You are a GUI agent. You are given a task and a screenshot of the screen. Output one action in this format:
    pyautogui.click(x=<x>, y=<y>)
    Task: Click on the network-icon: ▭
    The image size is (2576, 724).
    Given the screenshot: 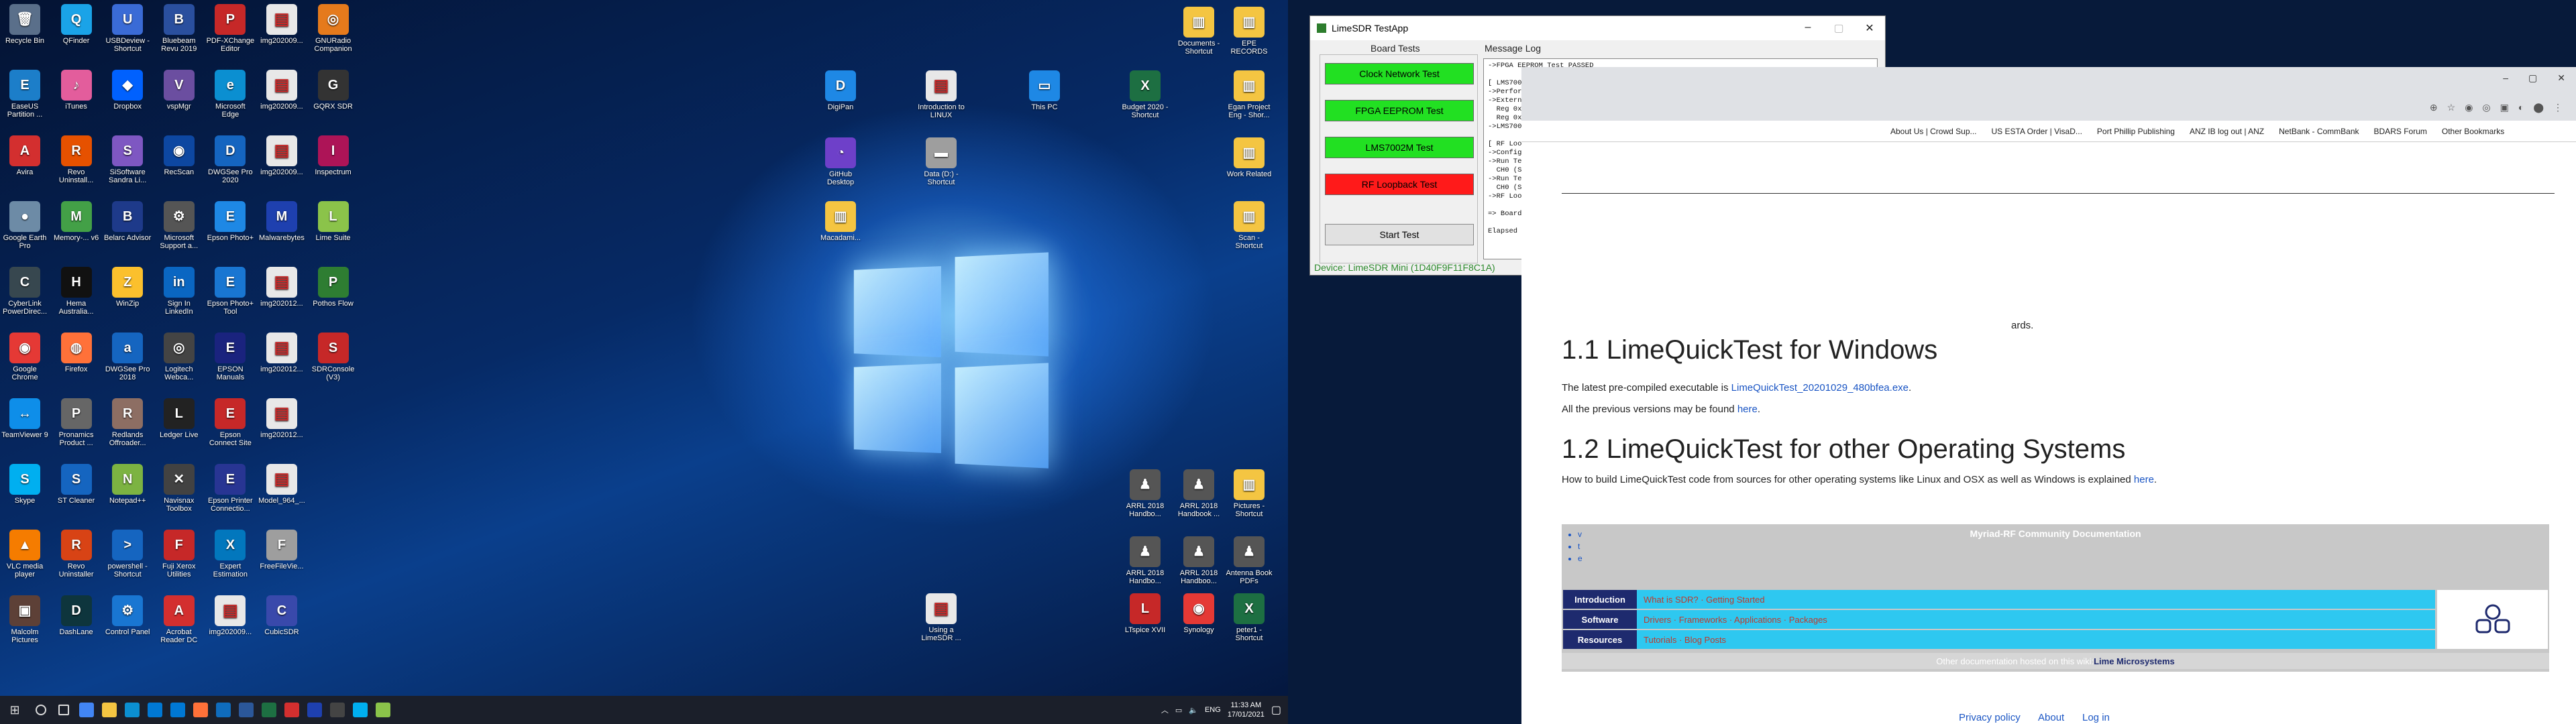 What is the action you would take?
    pyautogui.click(x=1178, y=710)
    